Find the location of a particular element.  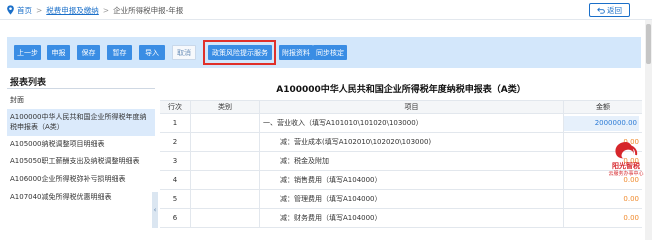

row-item: 一、营业收入（填写A101010\101020\103000） is located at coordinates (412, 123).